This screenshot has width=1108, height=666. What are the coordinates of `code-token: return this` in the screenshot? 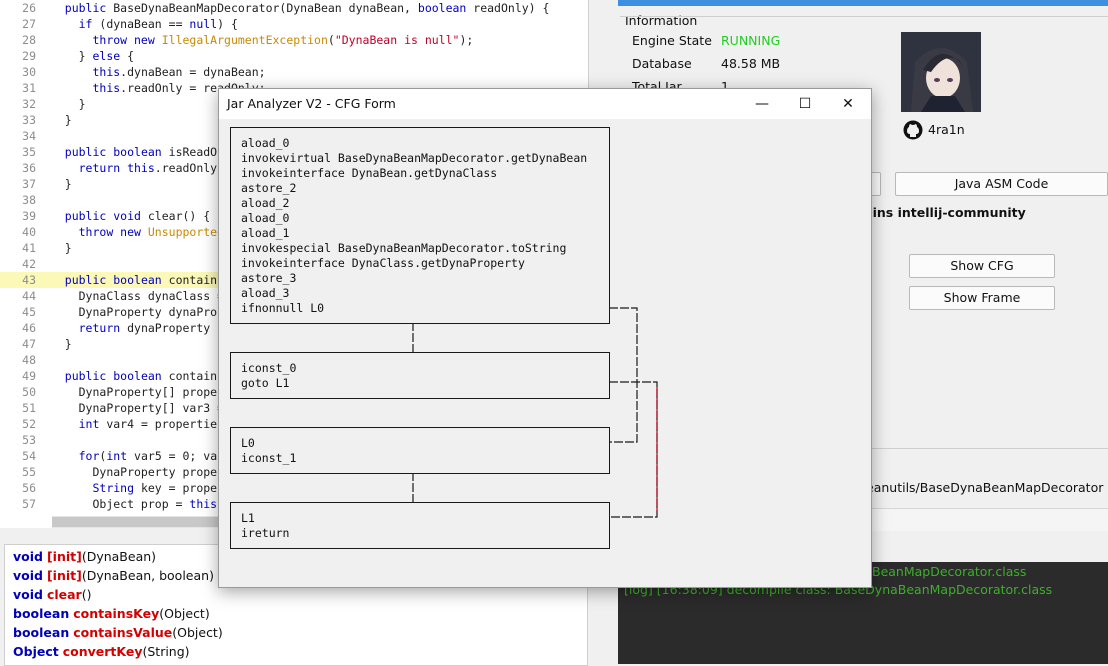 It's located at (116, 168).